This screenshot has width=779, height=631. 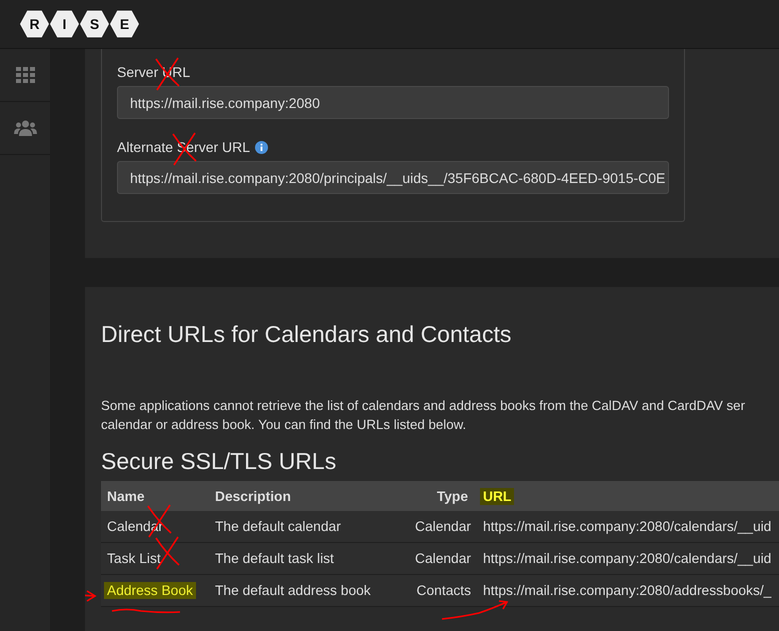 What do you see at coordinates (393, 177) in the screenshot?
I see `url-field: https://mail.rise.company:2080/principals/__uids__/35F6BCAC-680D-4EED-9015-C0E` at bounding box center [393, 177].